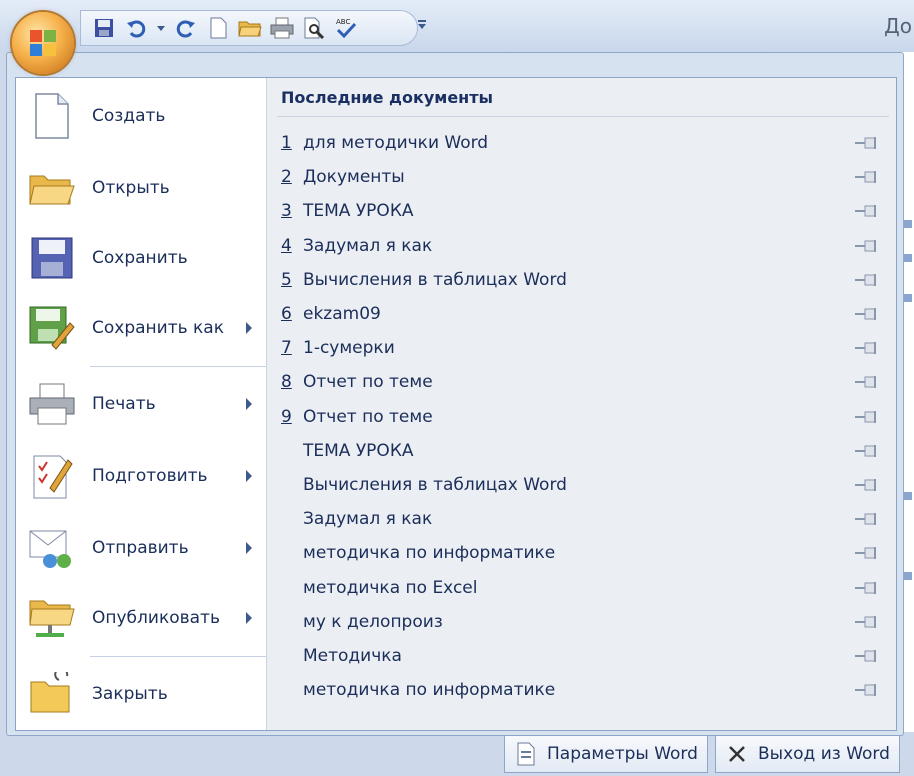 The image size is (914, 776). Describe the element at coordinates (186, 28) in the screenshot. I see `redo-icon` at that location.